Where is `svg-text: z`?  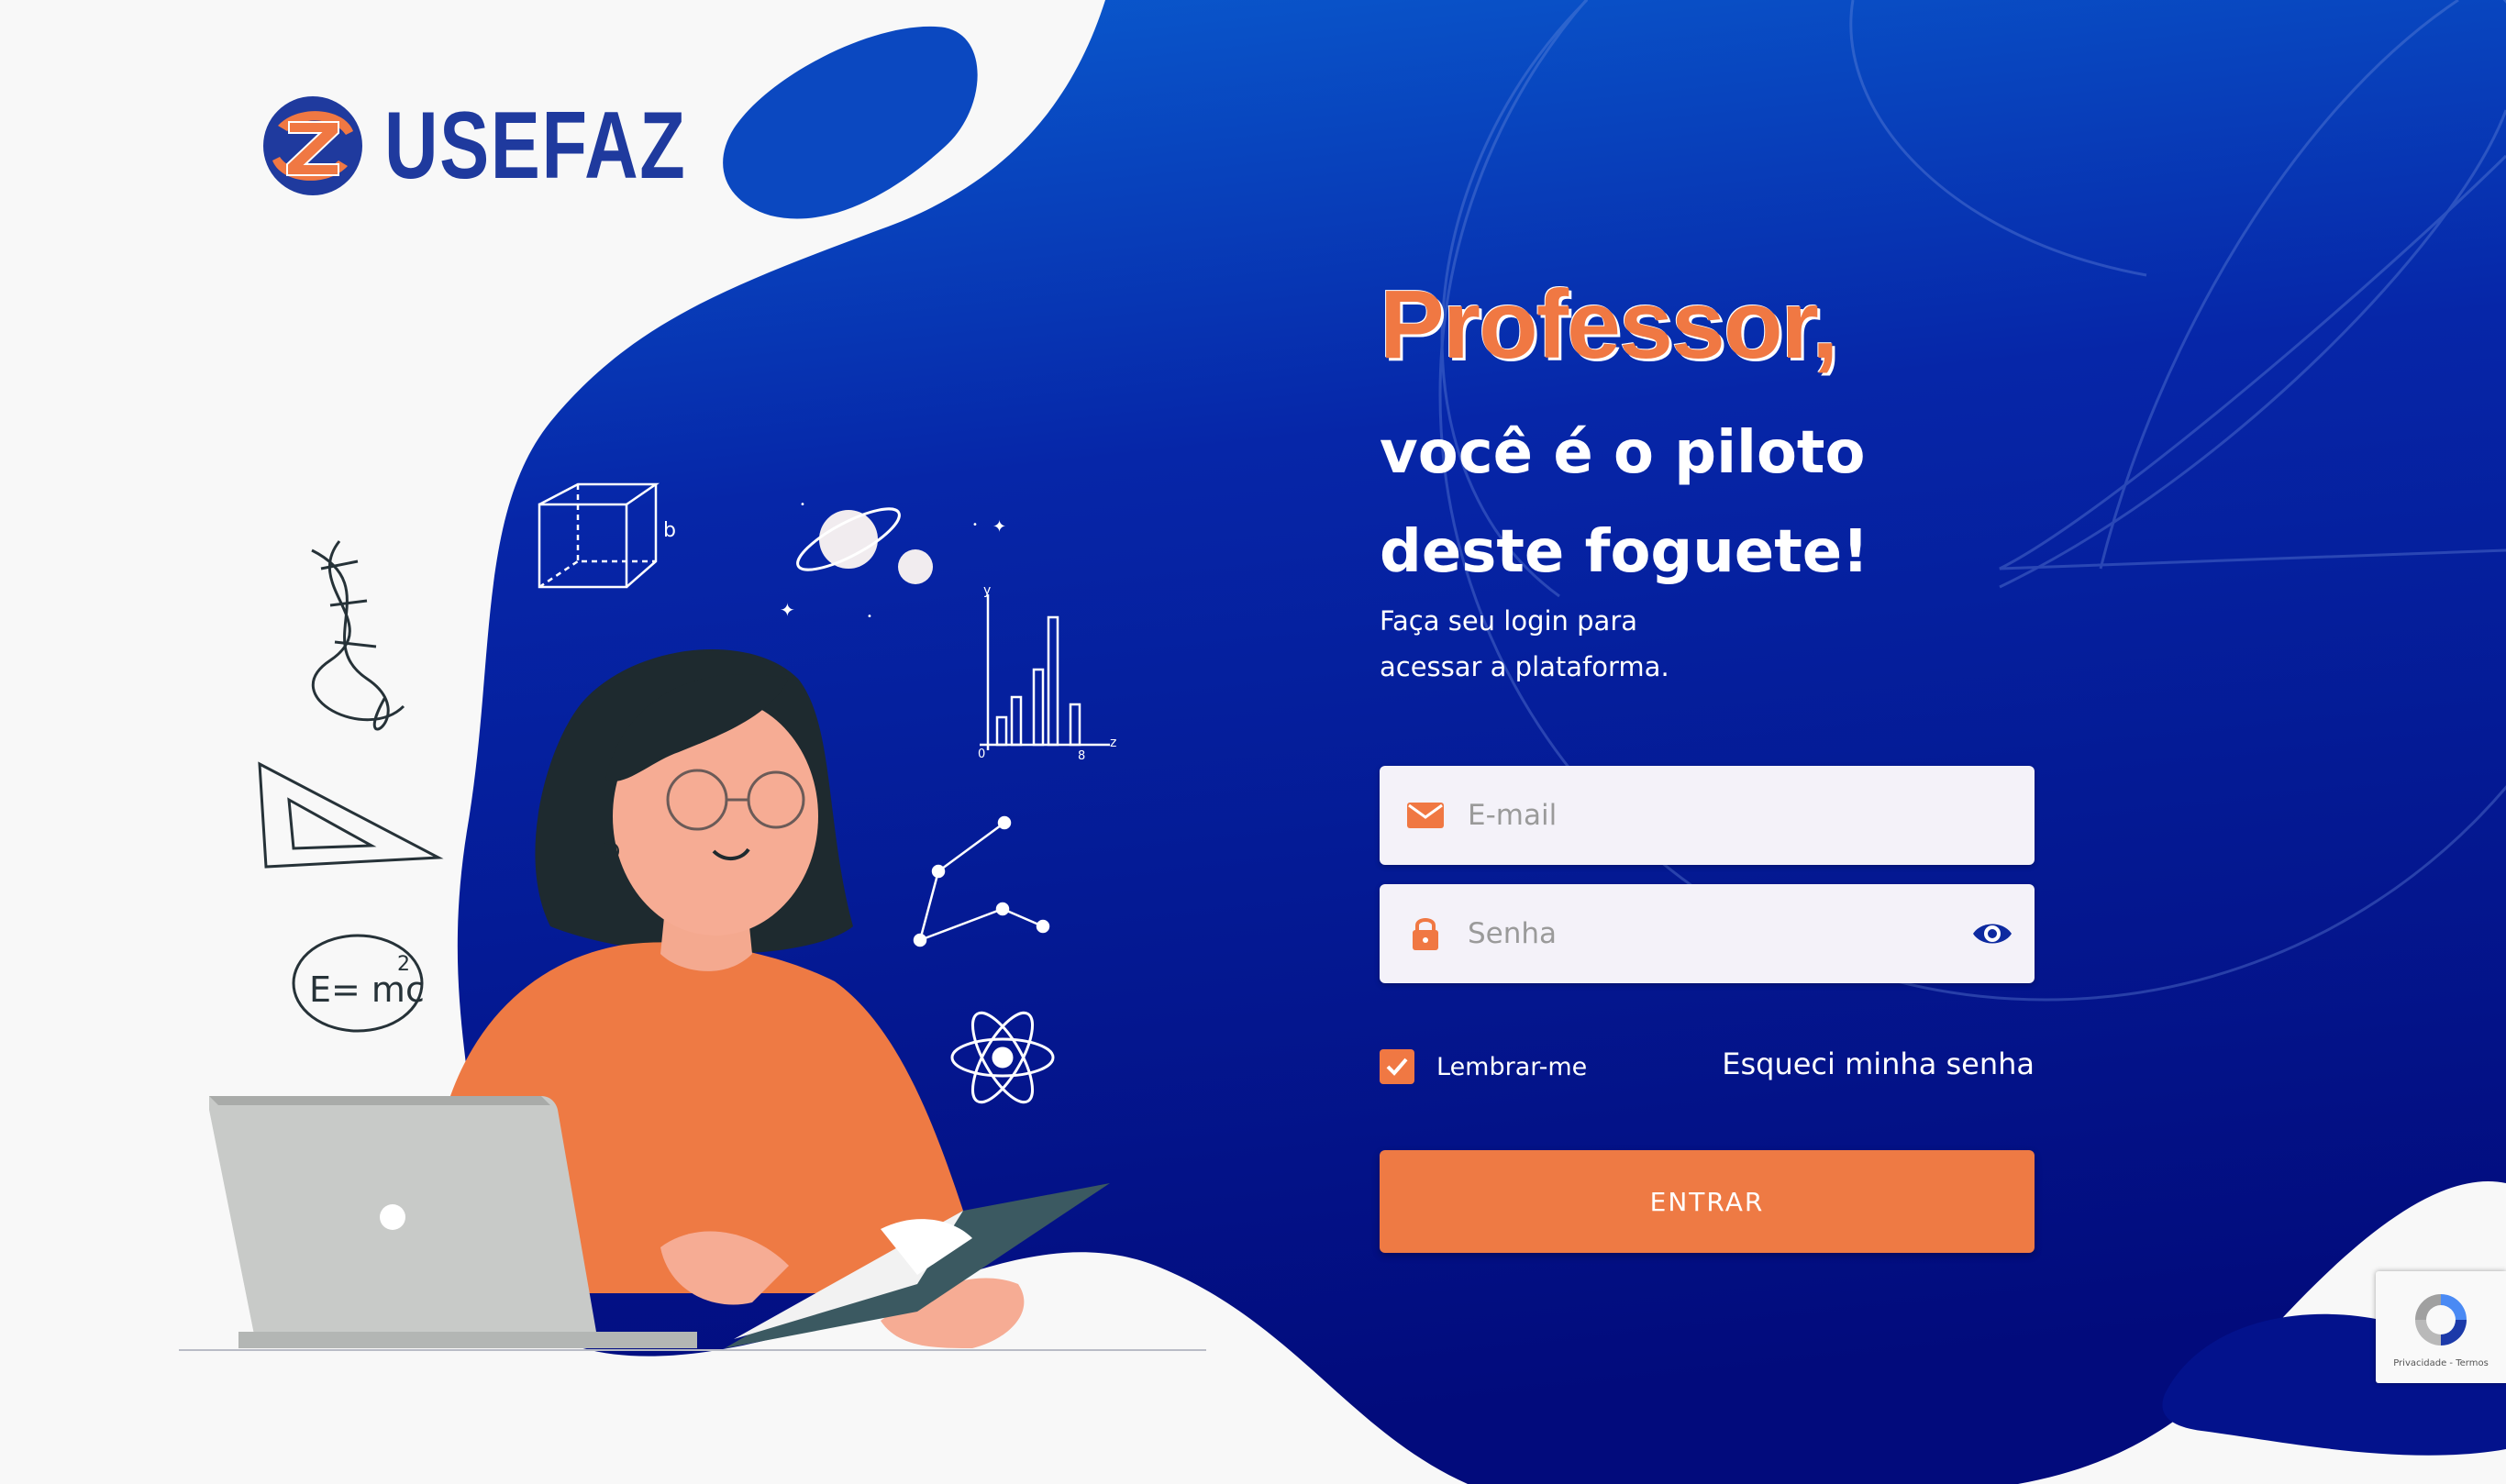
svg-text: z is located at coordinates (1113, 743).